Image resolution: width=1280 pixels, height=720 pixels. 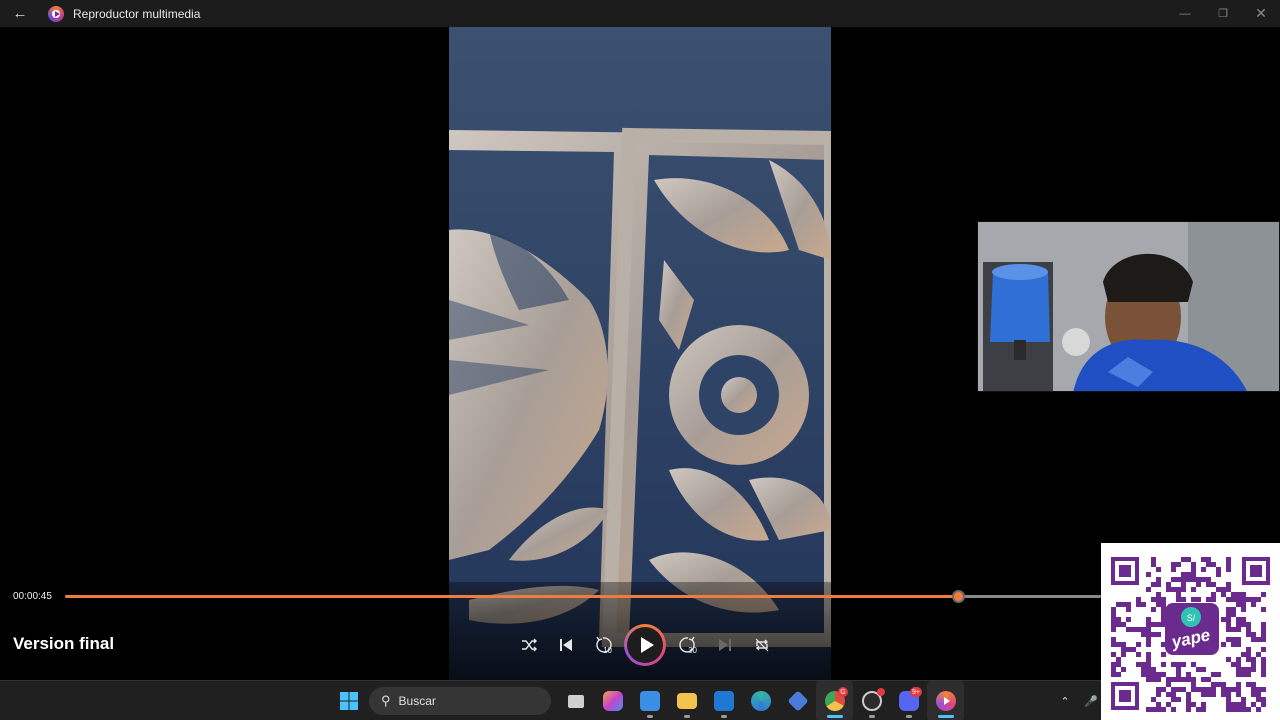 I want to click on taskbar: ⚲ Buscar G 9+ ⌃ 🎤, so click(x=640, y=700).